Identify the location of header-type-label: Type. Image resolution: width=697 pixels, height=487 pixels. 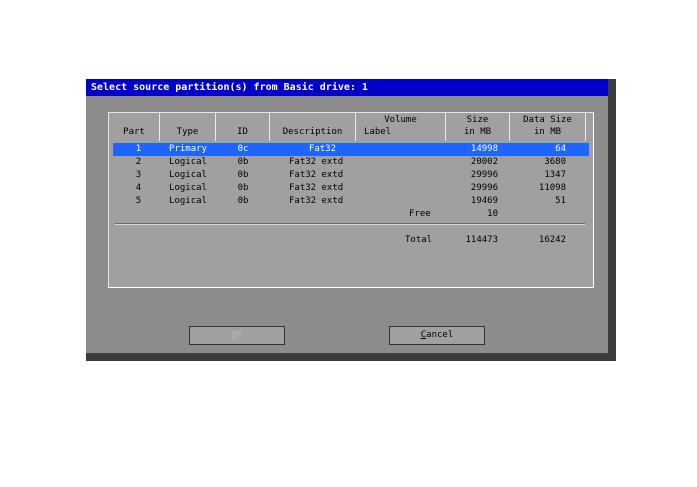
(187, 132).